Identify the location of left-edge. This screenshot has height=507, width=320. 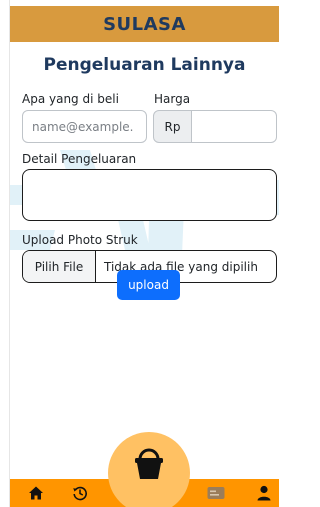
(5, 253).